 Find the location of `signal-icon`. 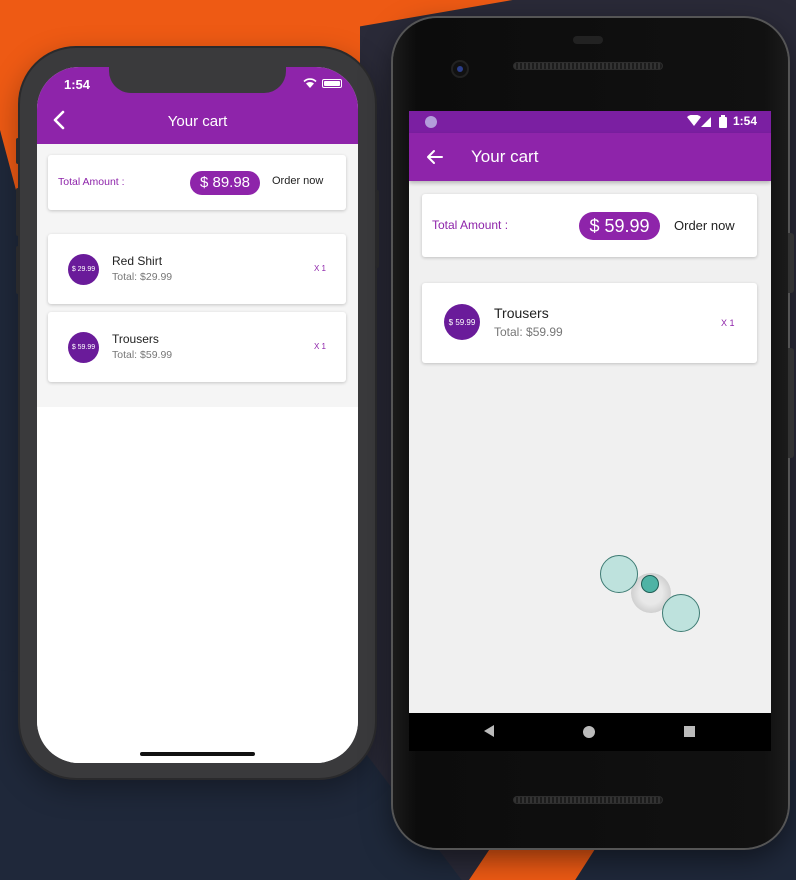

signal-icon is located at coordinates (698, 120).